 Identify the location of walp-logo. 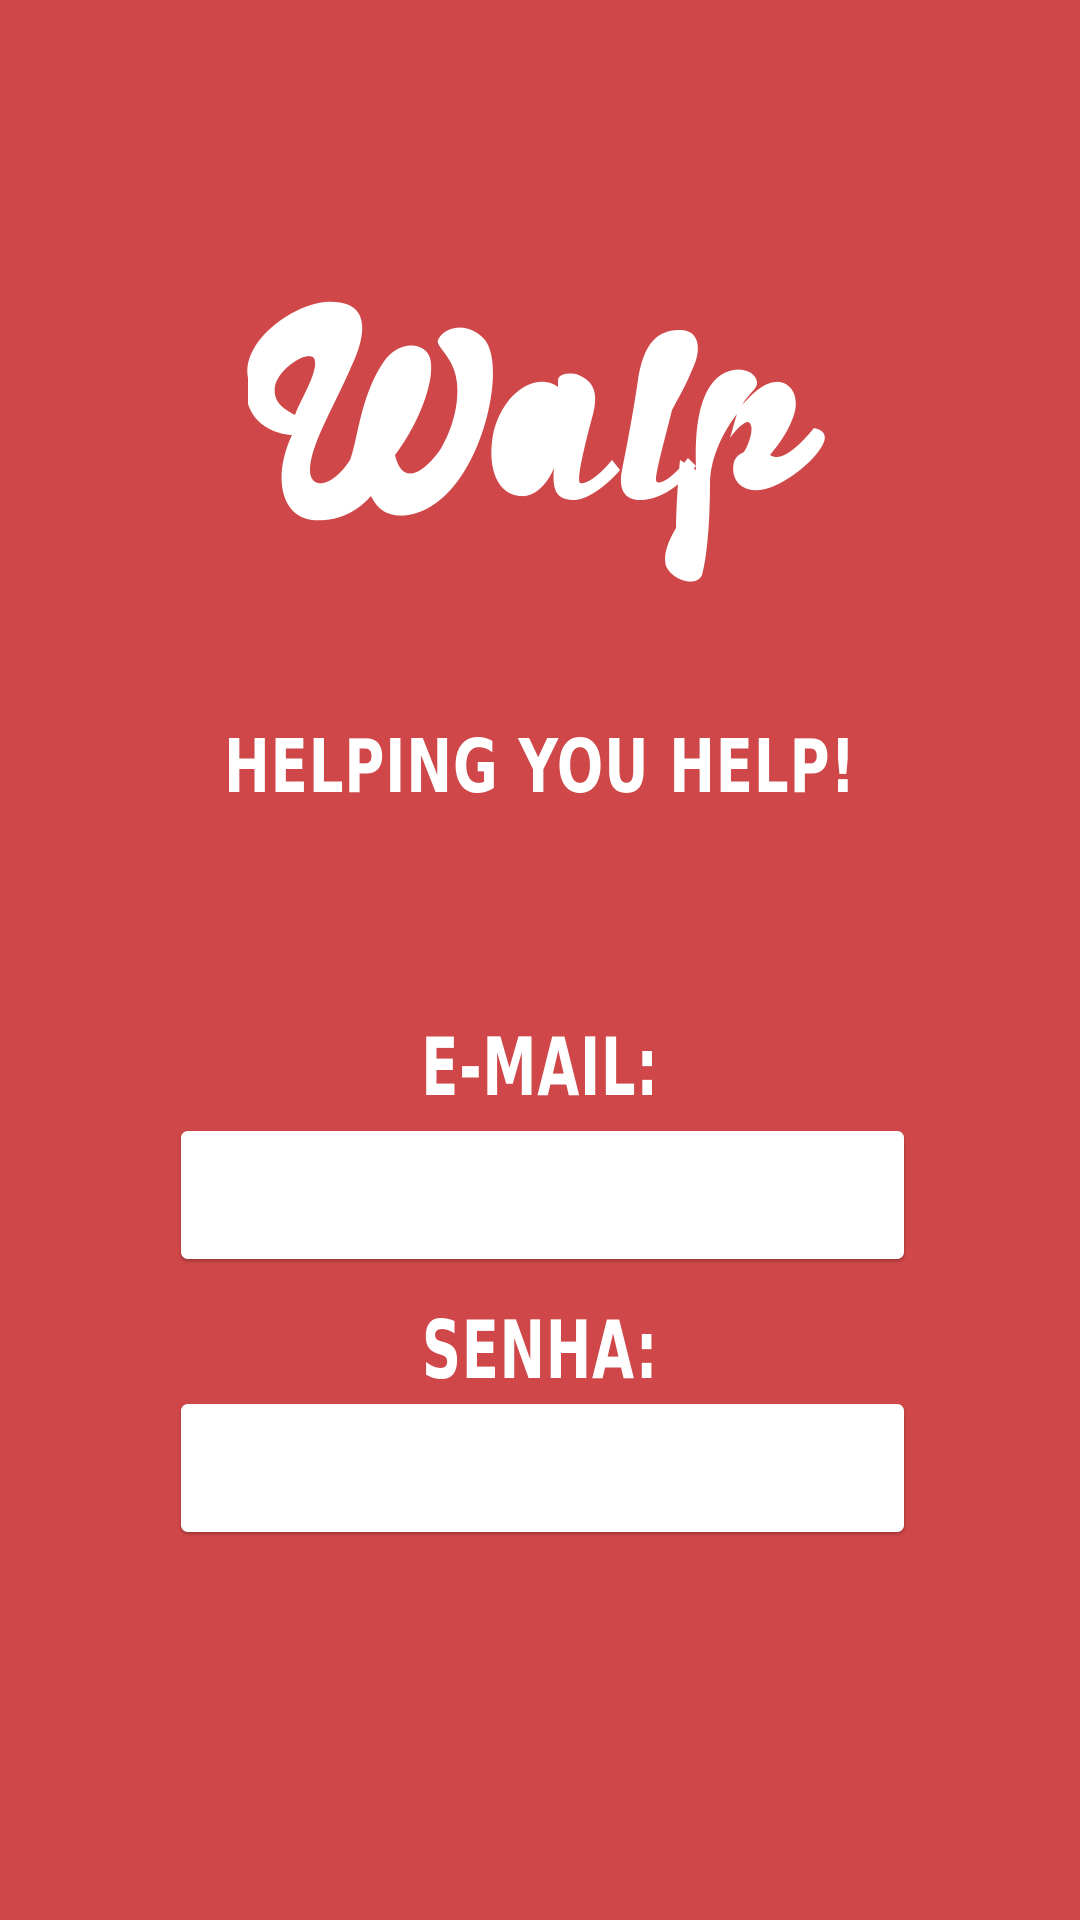
(545, 440).